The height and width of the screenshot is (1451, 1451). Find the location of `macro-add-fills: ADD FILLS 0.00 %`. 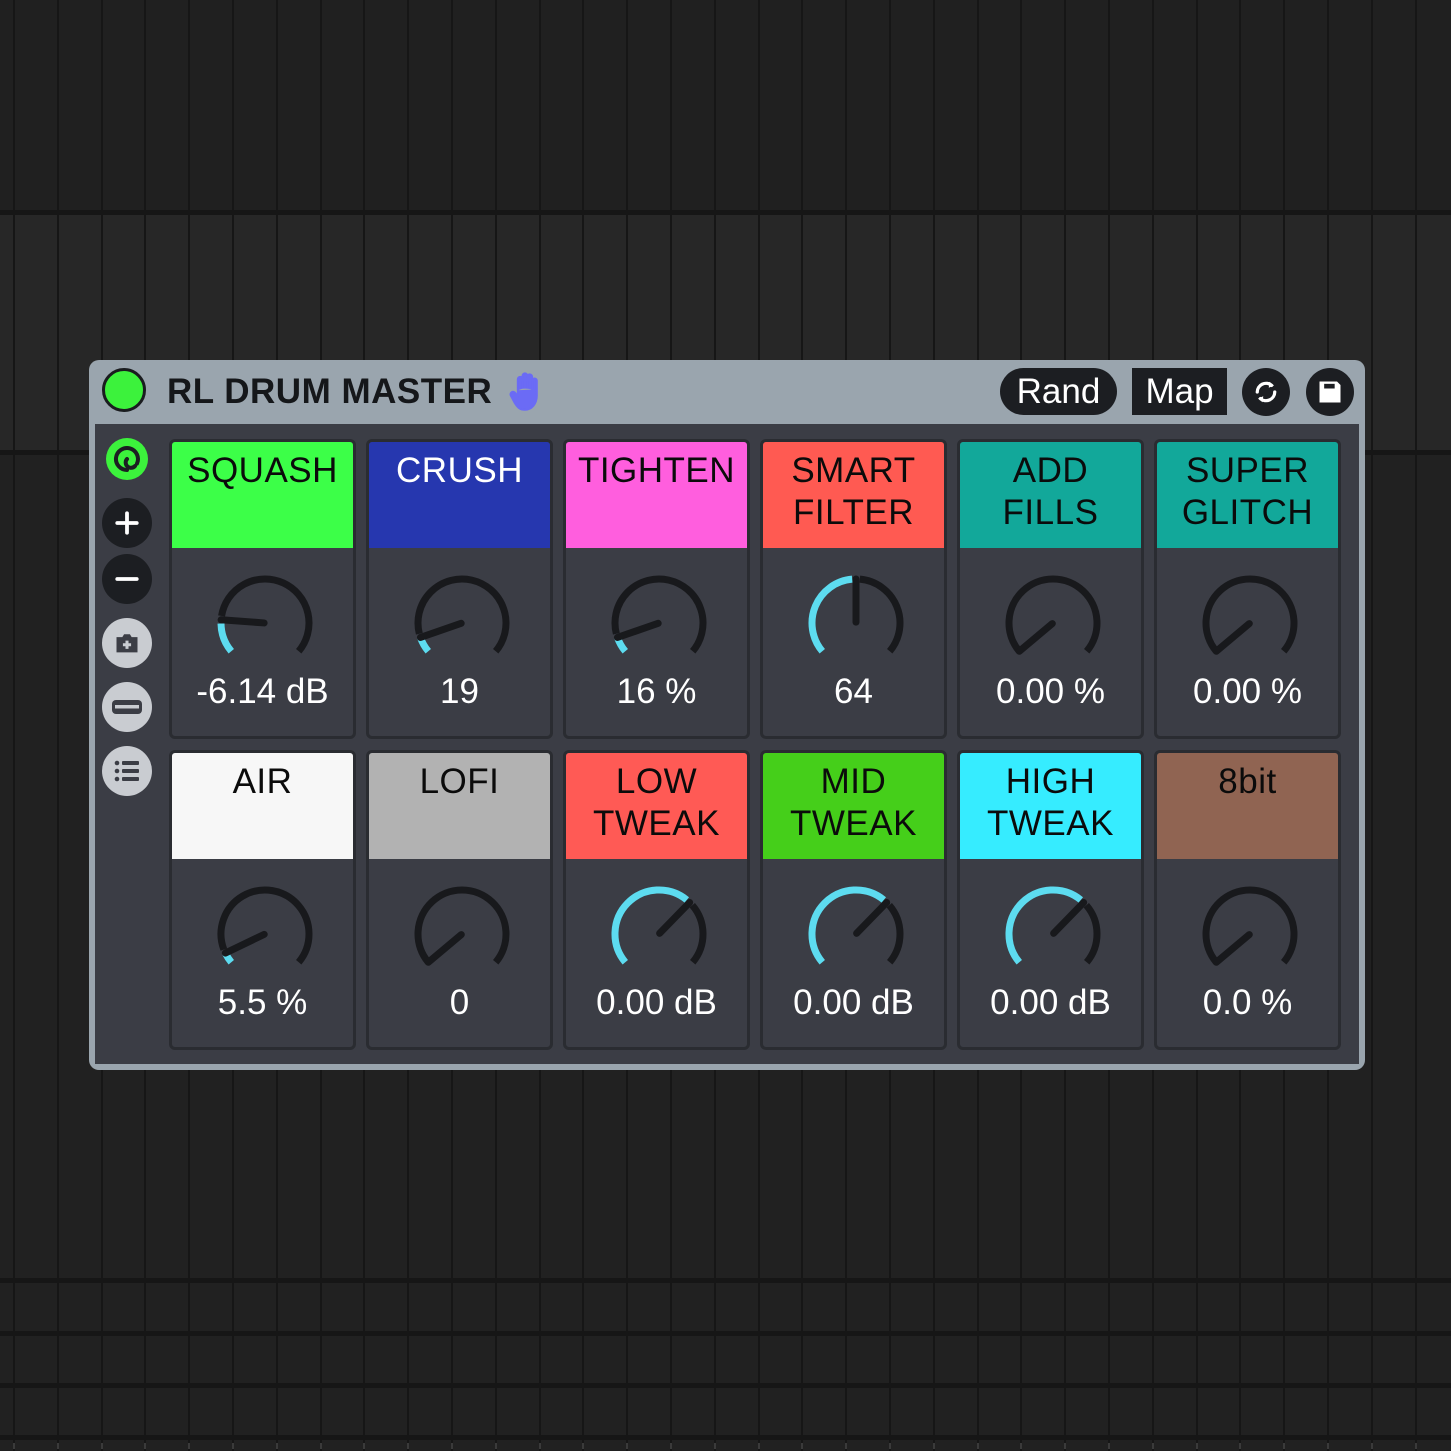

macro-add-fills: ADD FILLS 0.00 % is located at coordinates (1050, 589).